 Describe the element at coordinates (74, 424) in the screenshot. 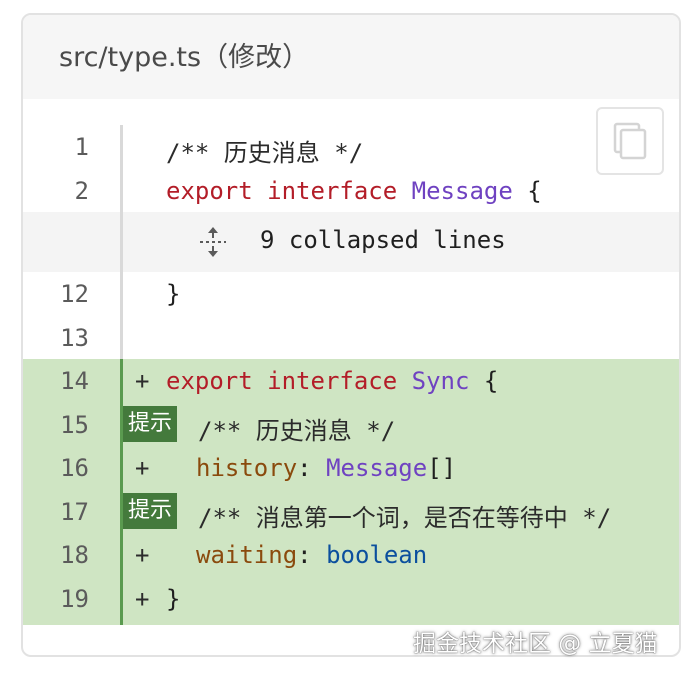

I see `line-number: 15` at that location.